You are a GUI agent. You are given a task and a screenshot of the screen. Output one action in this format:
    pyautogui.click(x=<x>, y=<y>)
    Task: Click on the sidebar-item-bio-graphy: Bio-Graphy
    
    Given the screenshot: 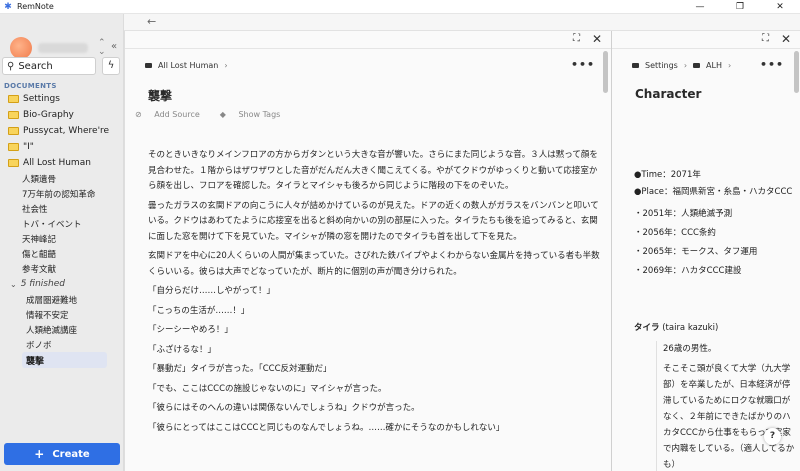 What is the action you would take?
    pyautogui.click(x=61, y=115)
    